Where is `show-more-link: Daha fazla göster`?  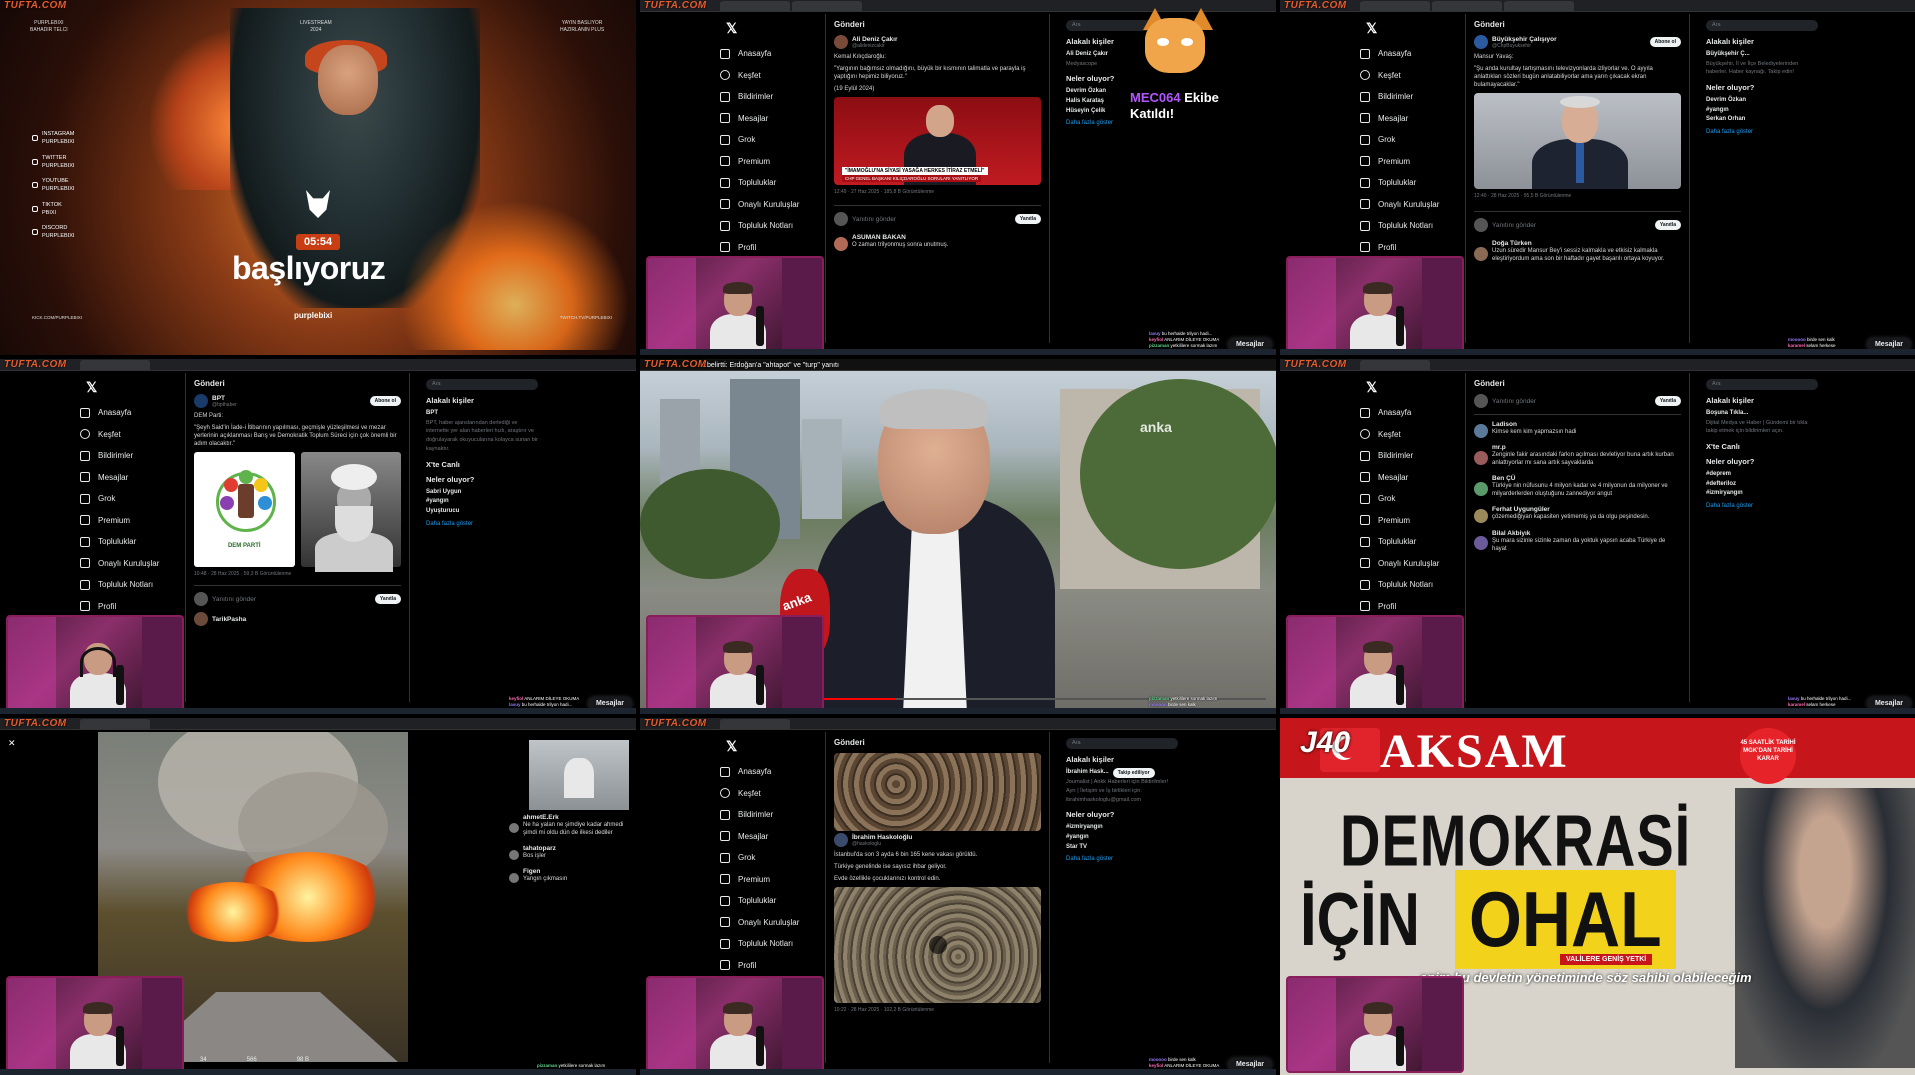 show-more-link: Daha fazla göster is located at coordinates (1122, 859).